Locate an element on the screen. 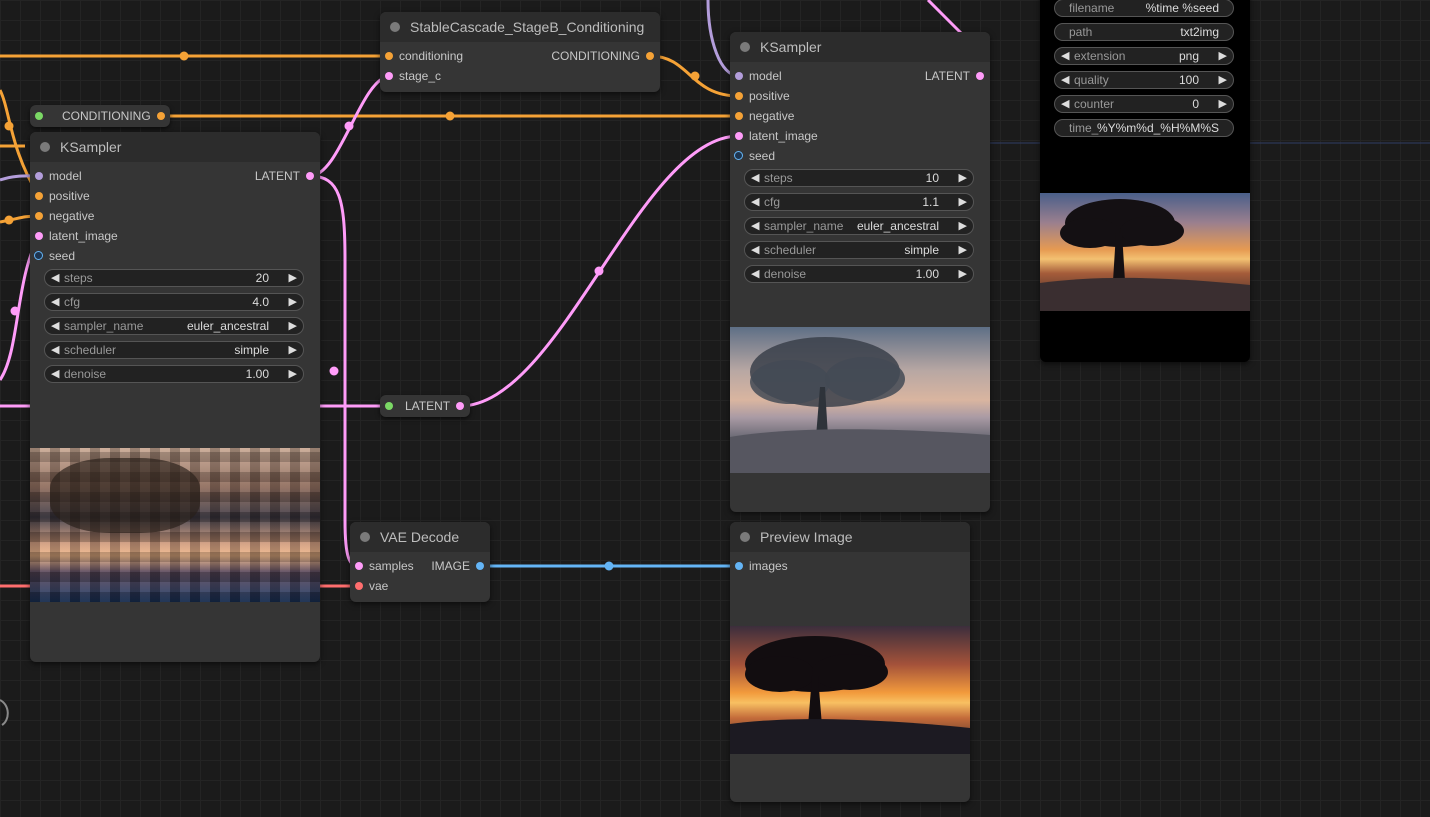 This screenshot has height=817, width=1430. widget-value: txt2img is located at coordinates (1199, 32).